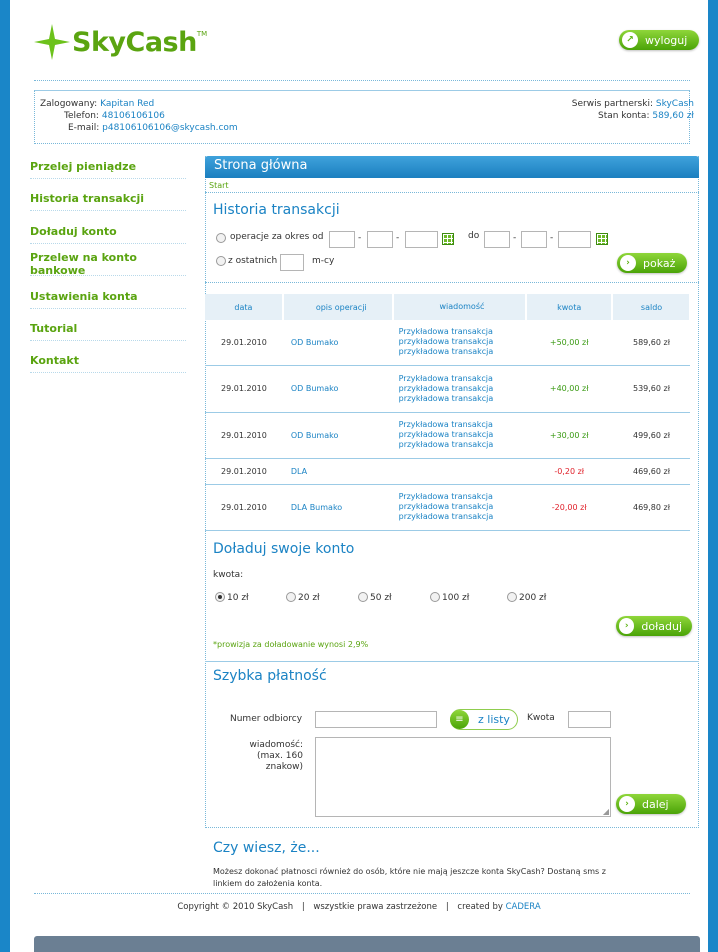  Describe the element at coordinates (292, 262) in the screenshot. I see `months-input` at that location.